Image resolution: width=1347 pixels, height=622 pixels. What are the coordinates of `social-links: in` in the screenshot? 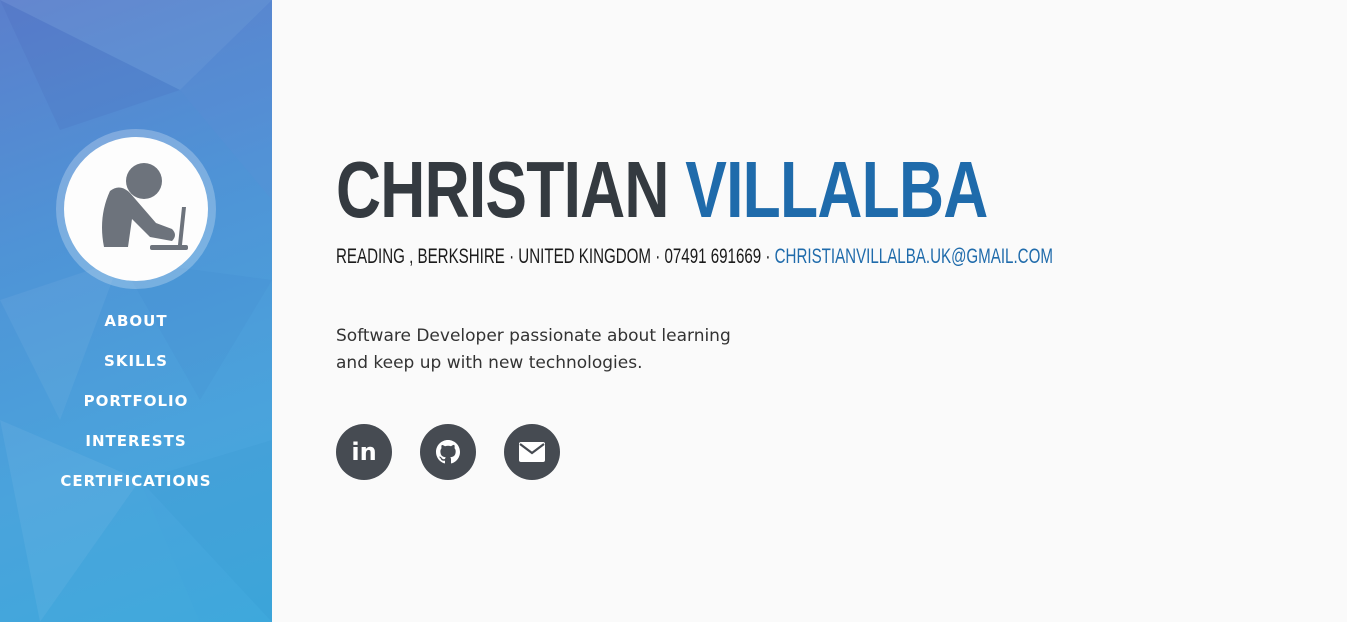 It's located at (448, 452).